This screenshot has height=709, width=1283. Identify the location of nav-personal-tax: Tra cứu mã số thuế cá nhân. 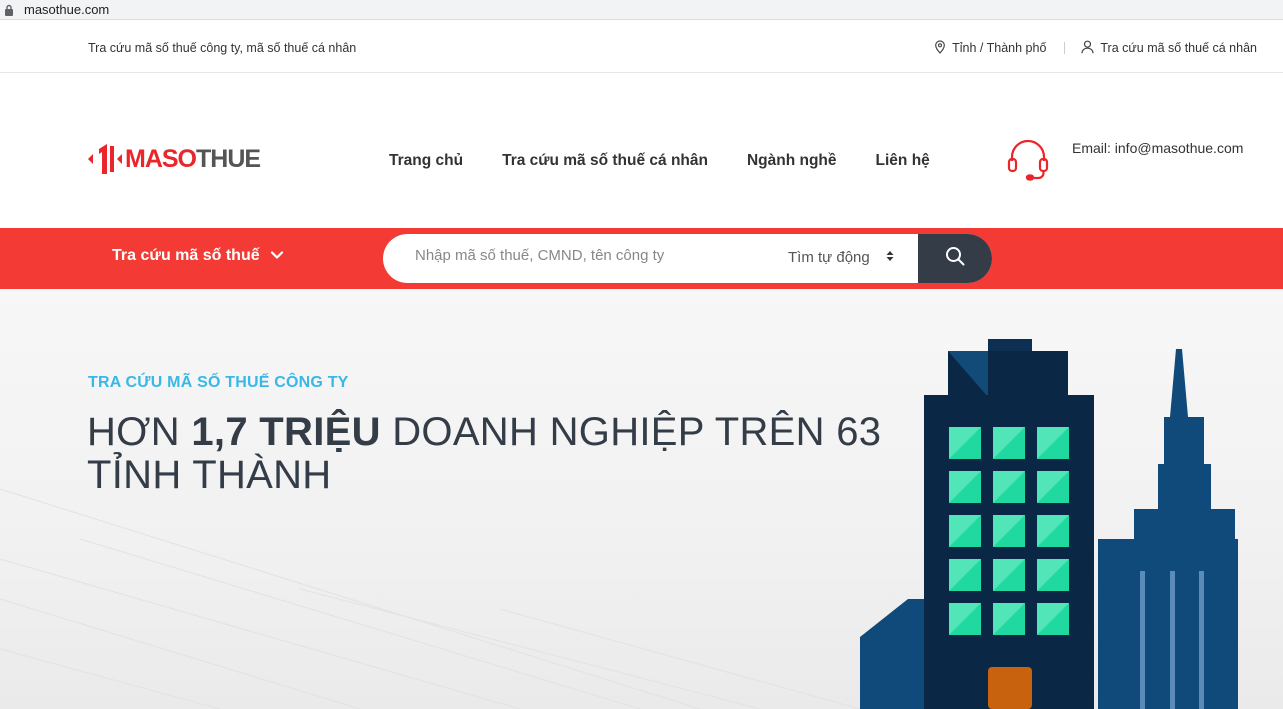
(605, 161).